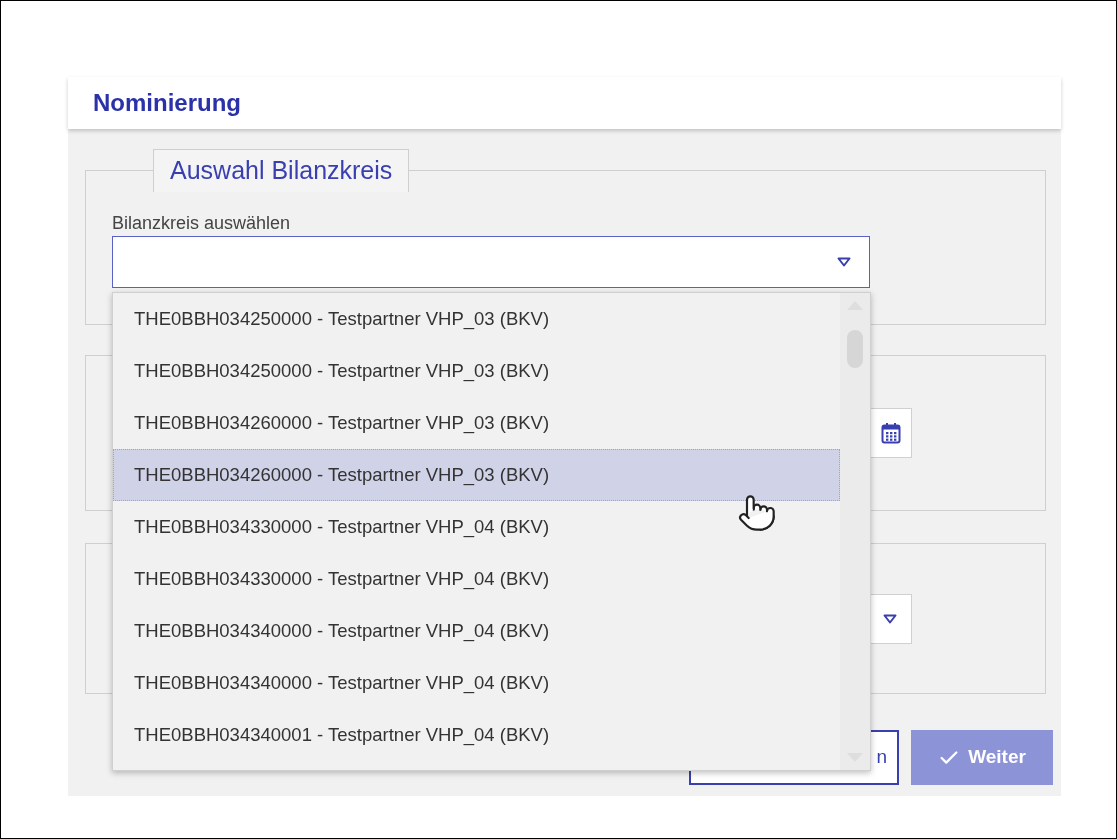 The image size is (1117, 839). What do you see at coordinates (167, 103) in the screenshot?
I see `card-title: Nominierung` at bounding box center [167, 103].